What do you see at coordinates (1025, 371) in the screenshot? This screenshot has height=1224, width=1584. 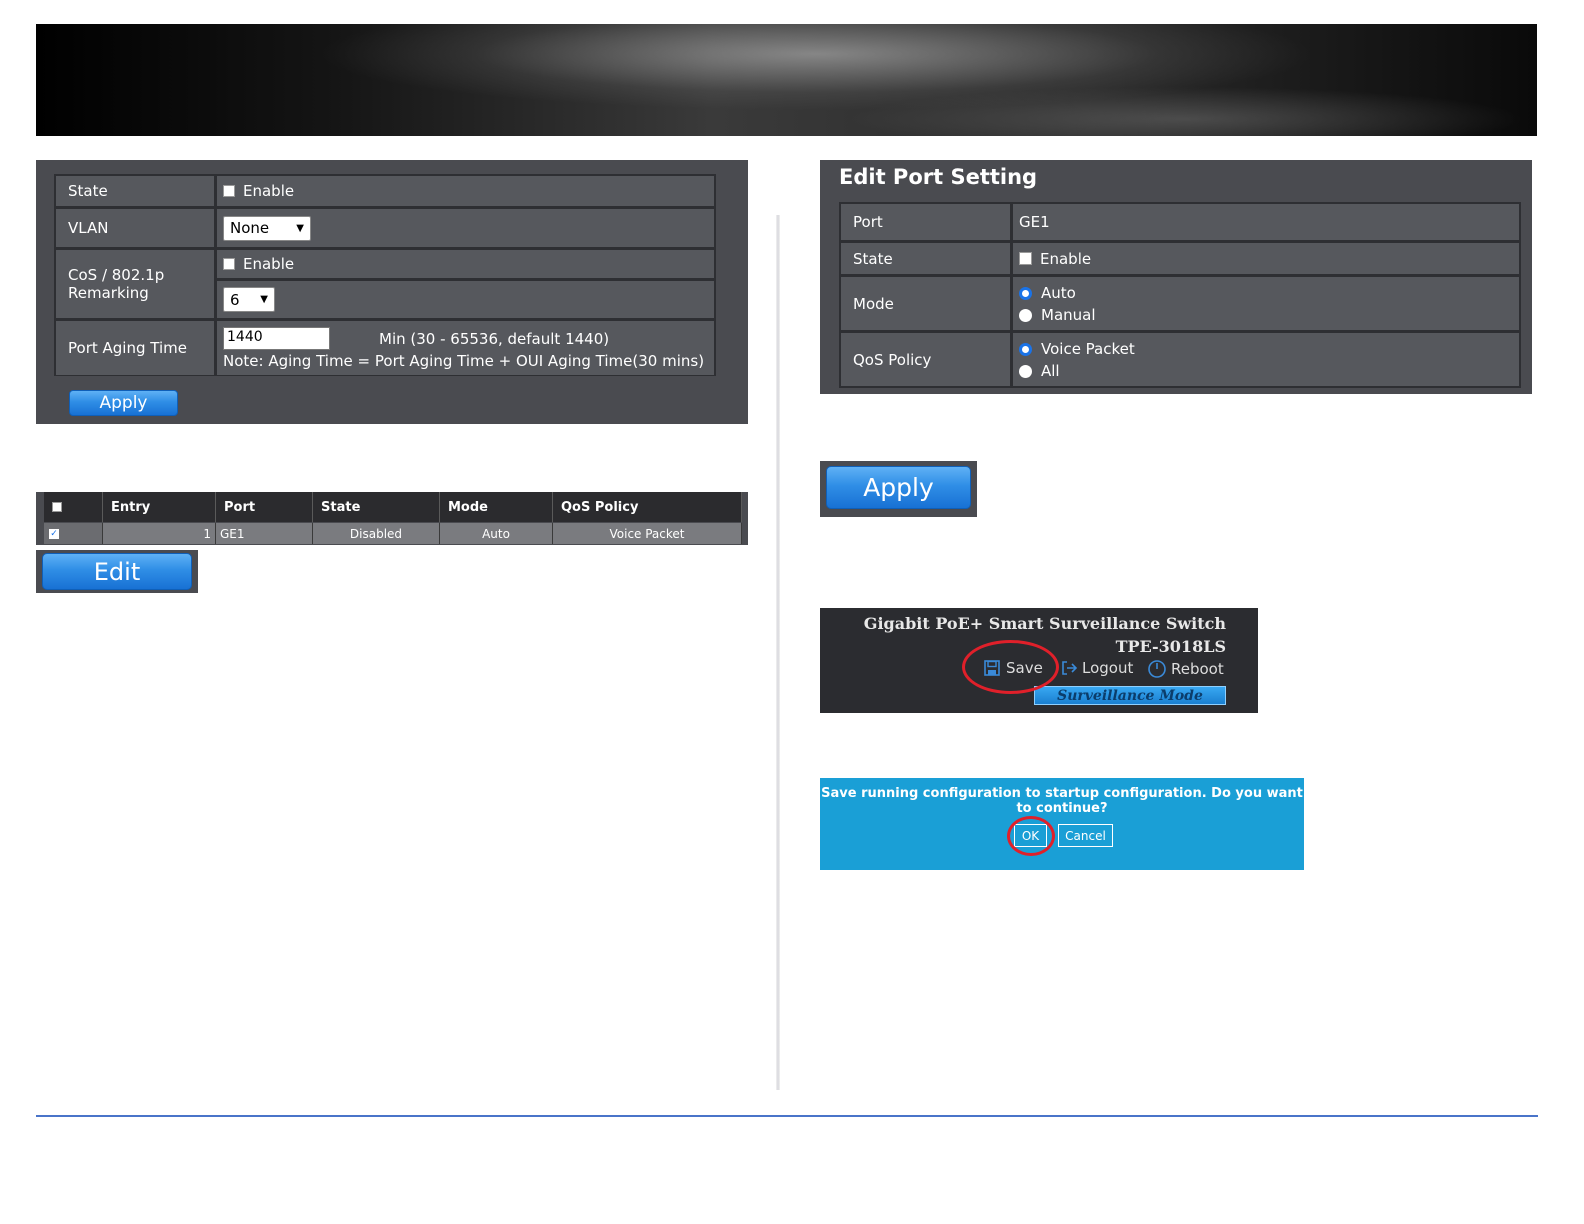 I see `qos-all-radio` at bounding box center [1025, 371].